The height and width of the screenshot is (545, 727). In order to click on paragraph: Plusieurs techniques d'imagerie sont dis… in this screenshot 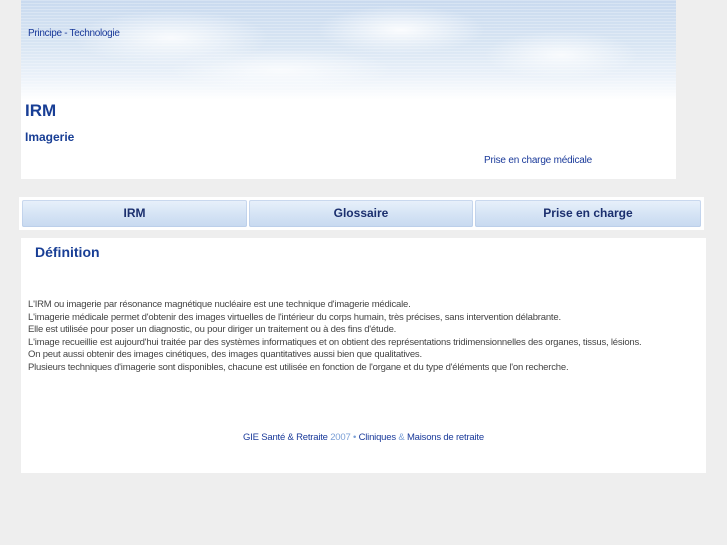, I will do `click(298, 367)`.